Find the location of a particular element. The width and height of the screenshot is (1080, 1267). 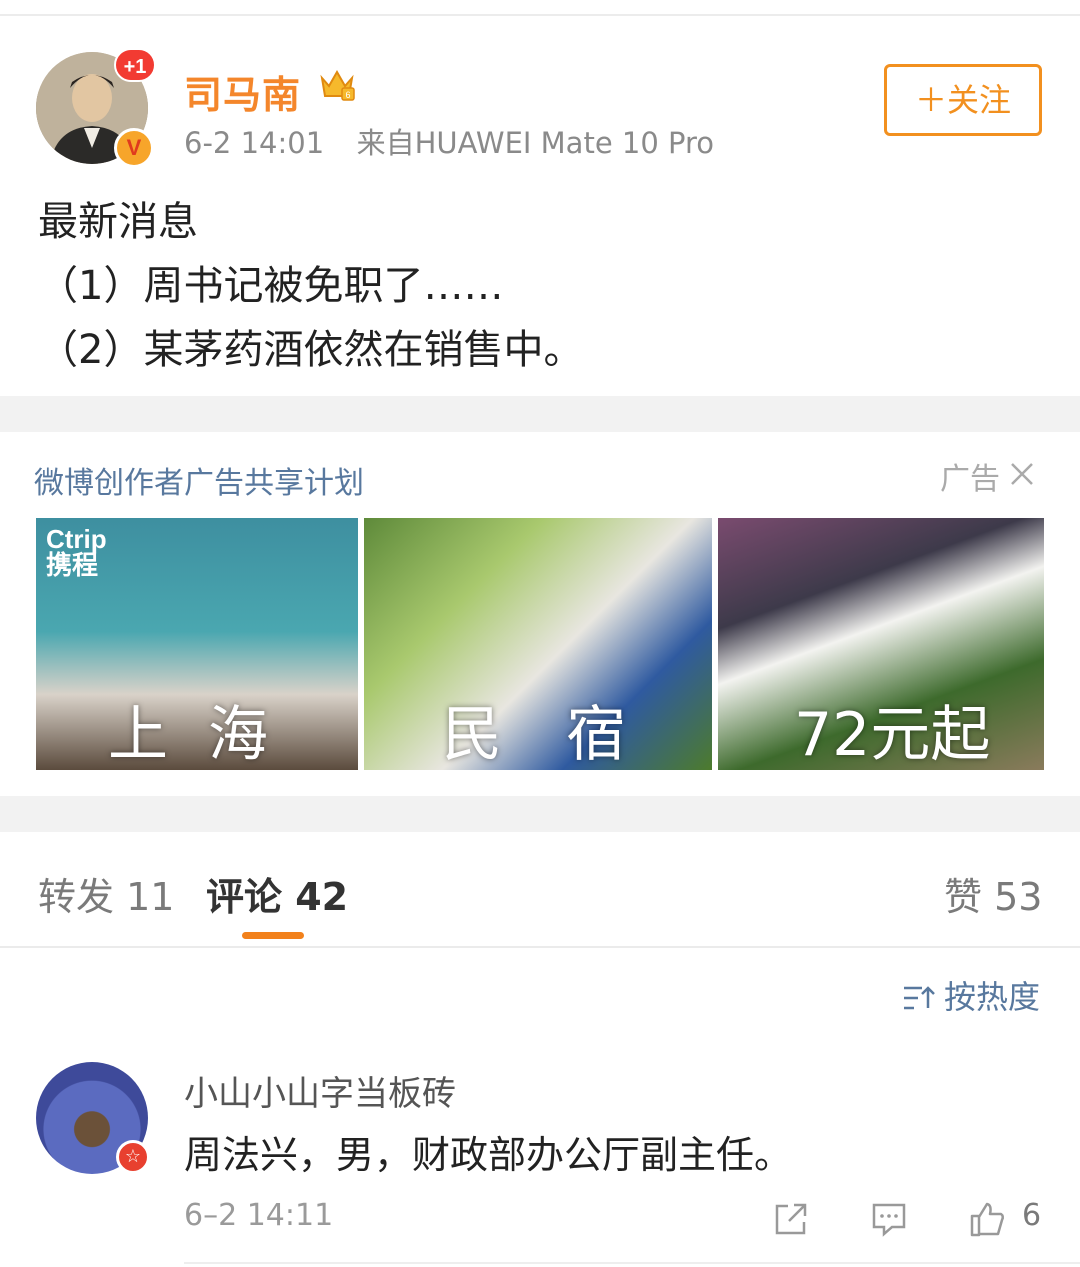

post-meta: 6-2 14:01 来自HUAWEI Mate 10 Pro is located at coordinates (449, 141).